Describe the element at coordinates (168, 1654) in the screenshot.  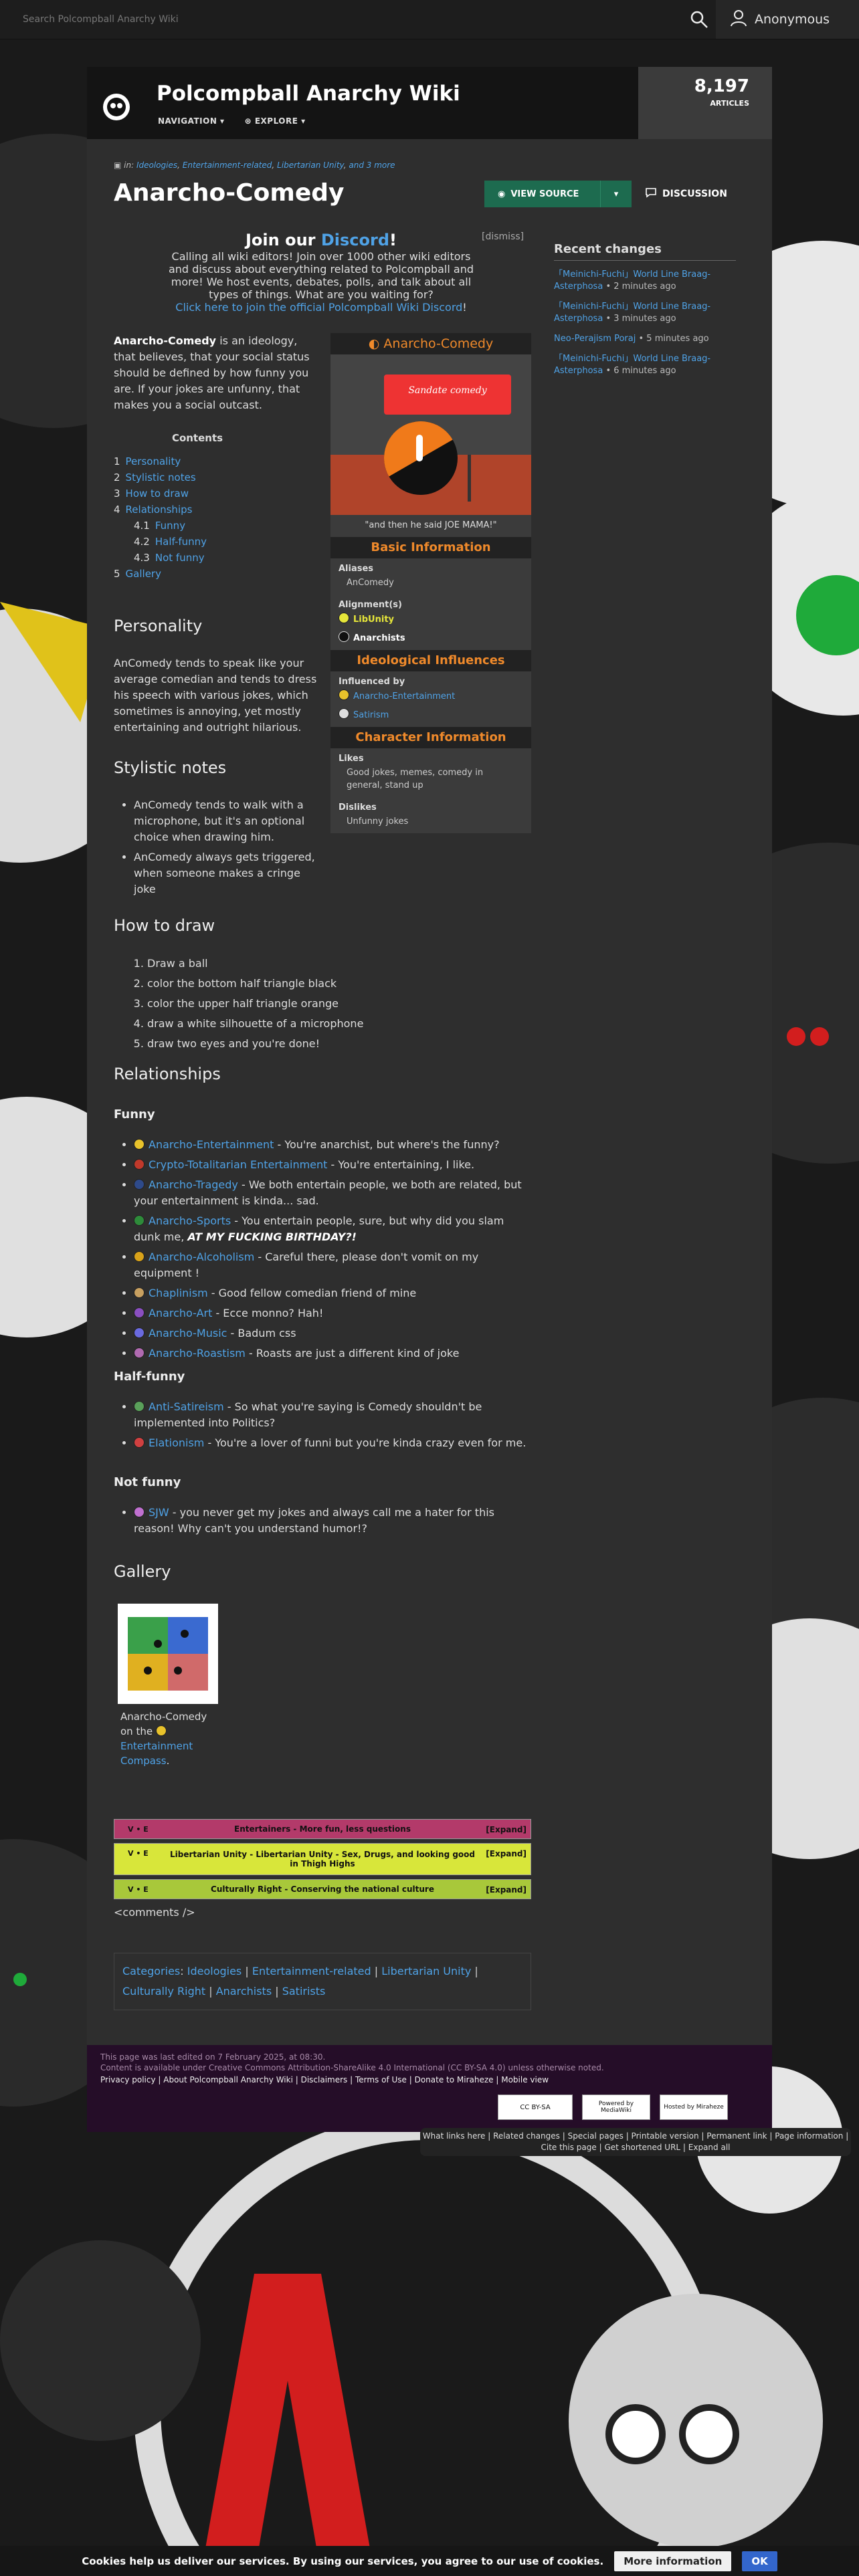
I see `gallery-image` at that location.